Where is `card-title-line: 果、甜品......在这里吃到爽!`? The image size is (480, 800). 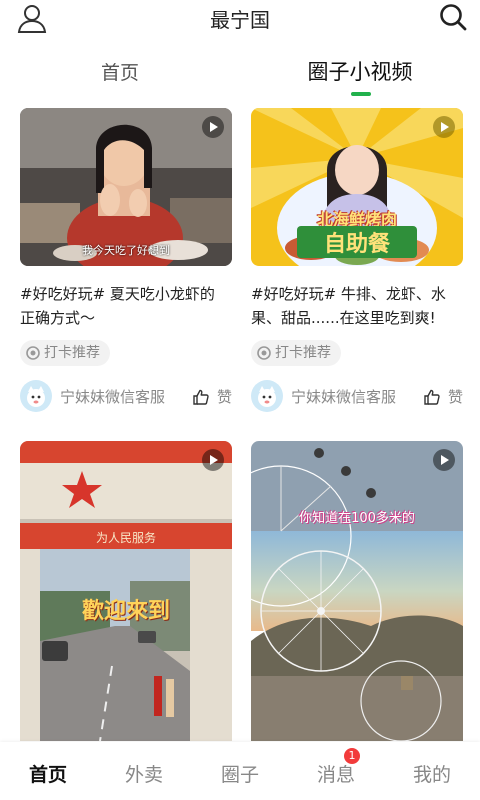
card-title-line: 果、甜品......在这里吃到爽! is located at coordinates (343, 318).